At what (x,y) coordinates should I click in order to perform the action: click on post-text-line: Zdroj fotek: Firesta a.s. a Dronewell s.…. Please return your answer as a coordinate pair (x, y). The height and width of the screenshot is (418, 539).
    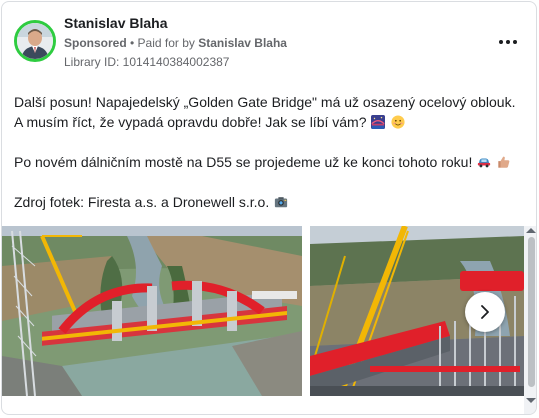
    Looking at the image, I should click on (142, 202).